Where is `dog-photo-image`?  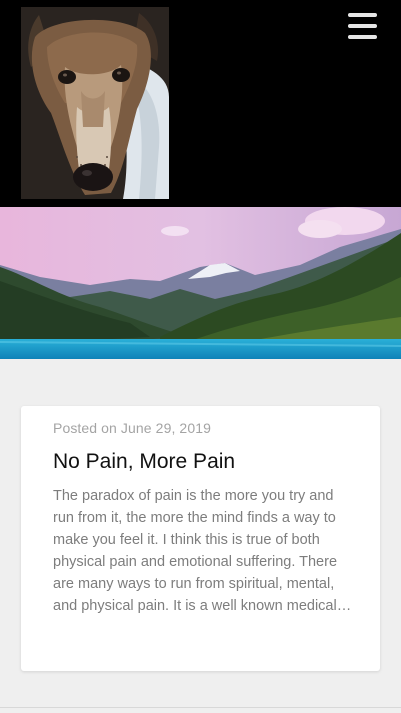 dog-photo-image is located at coordinates (95, 103).